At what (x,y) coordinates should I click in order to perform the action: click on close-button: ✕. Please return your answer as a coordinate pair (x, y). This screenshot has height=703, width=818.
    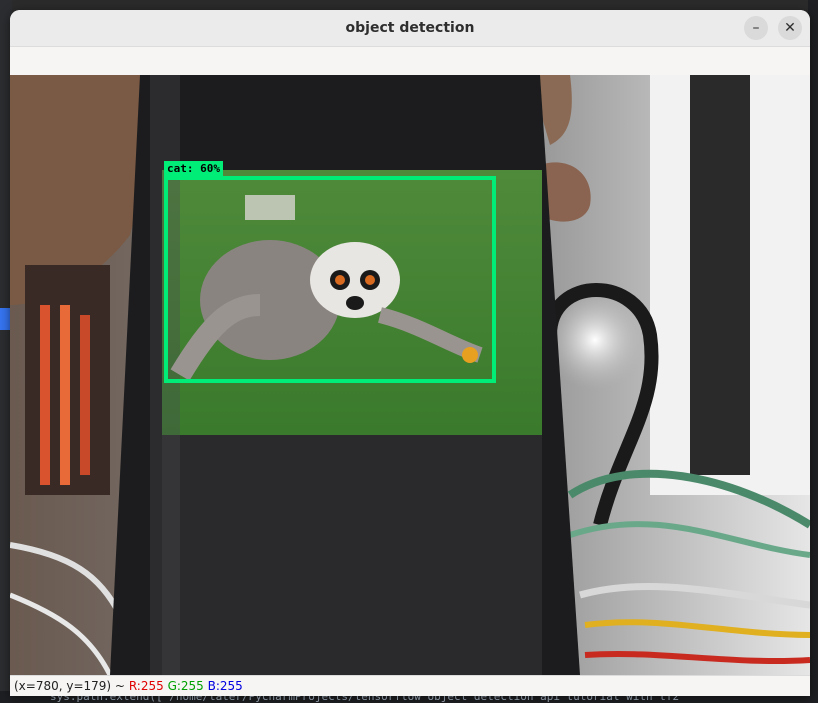
    Looking at the image, I should click on (790, 28).